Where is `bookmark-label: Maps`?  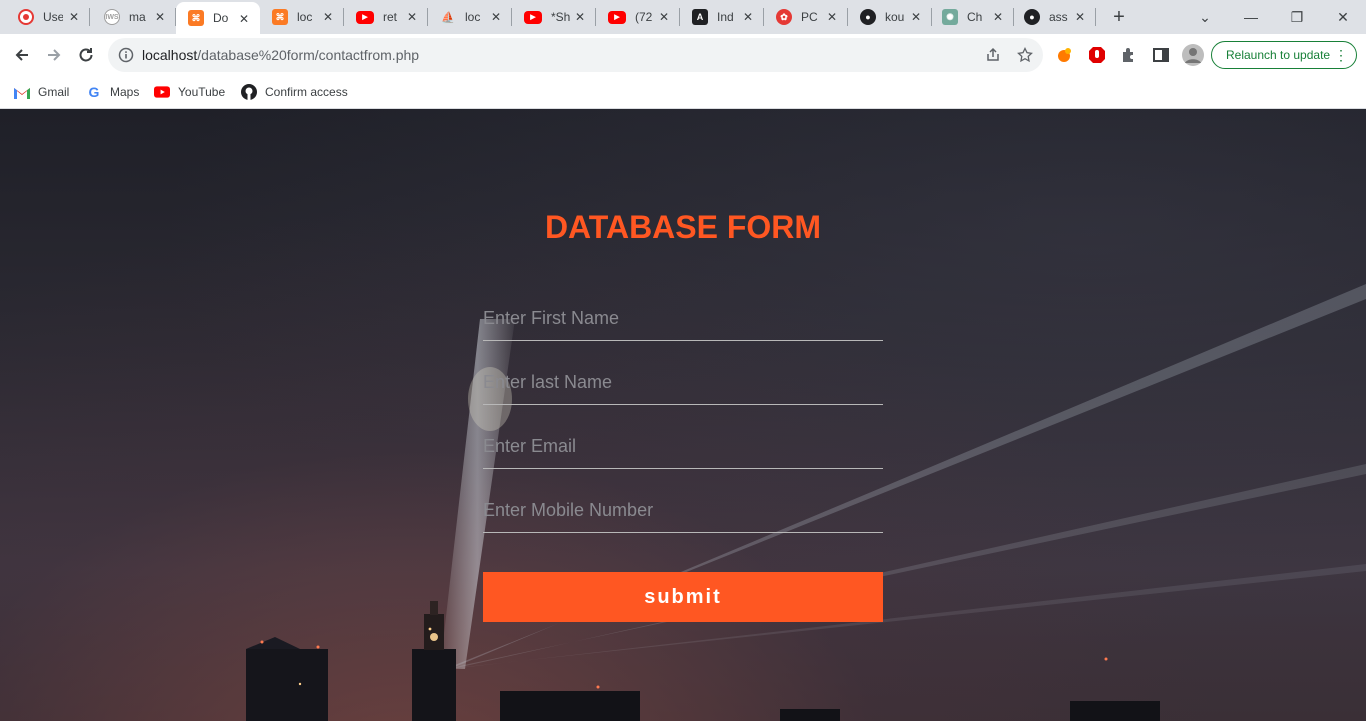 bookmark-label: Maps is located at coordinates (125, 92).